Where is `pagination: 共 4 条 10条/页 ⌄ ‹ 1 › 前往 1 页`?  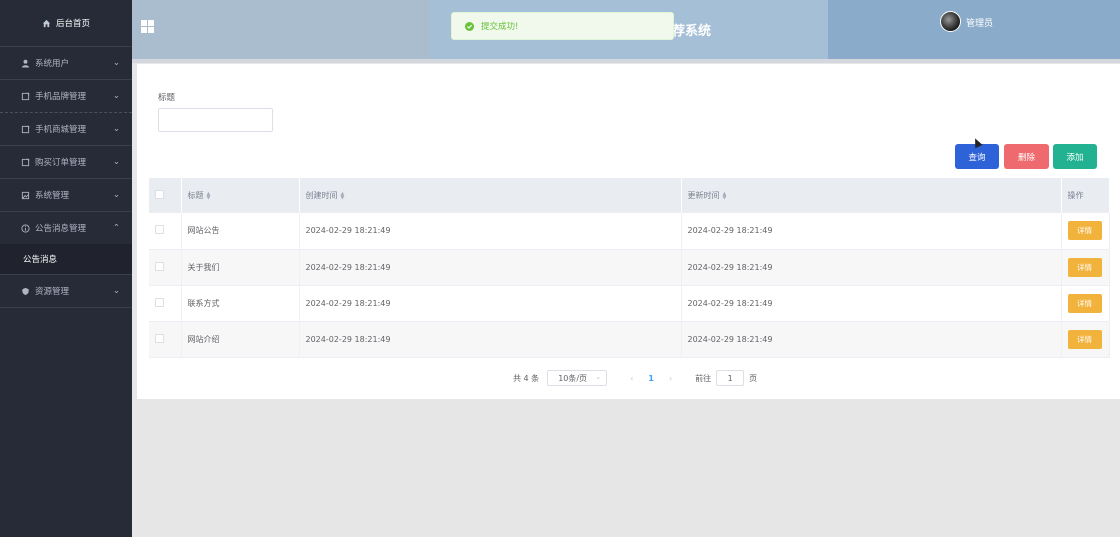 pagination: 共 4 条 10条/页 ⌄ ‹ 1 › 前往 1 页 is located at coordinates (635, 378).